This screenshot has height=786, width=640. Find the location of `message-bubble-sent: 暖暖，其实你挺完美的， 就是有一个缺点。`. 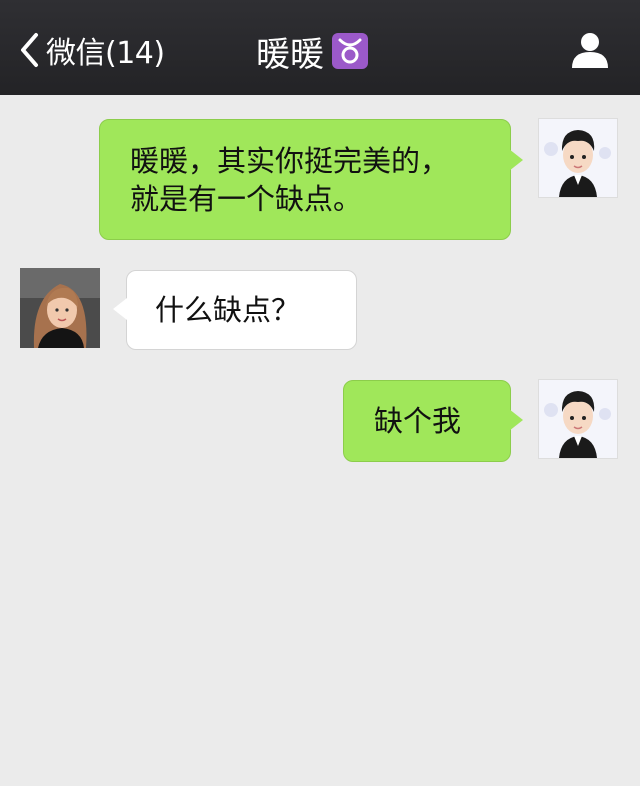

message-bubble-sent: 暖暖，其实你挺完美的， 就是有一个缺点。 is located at coordinates (311, 179).